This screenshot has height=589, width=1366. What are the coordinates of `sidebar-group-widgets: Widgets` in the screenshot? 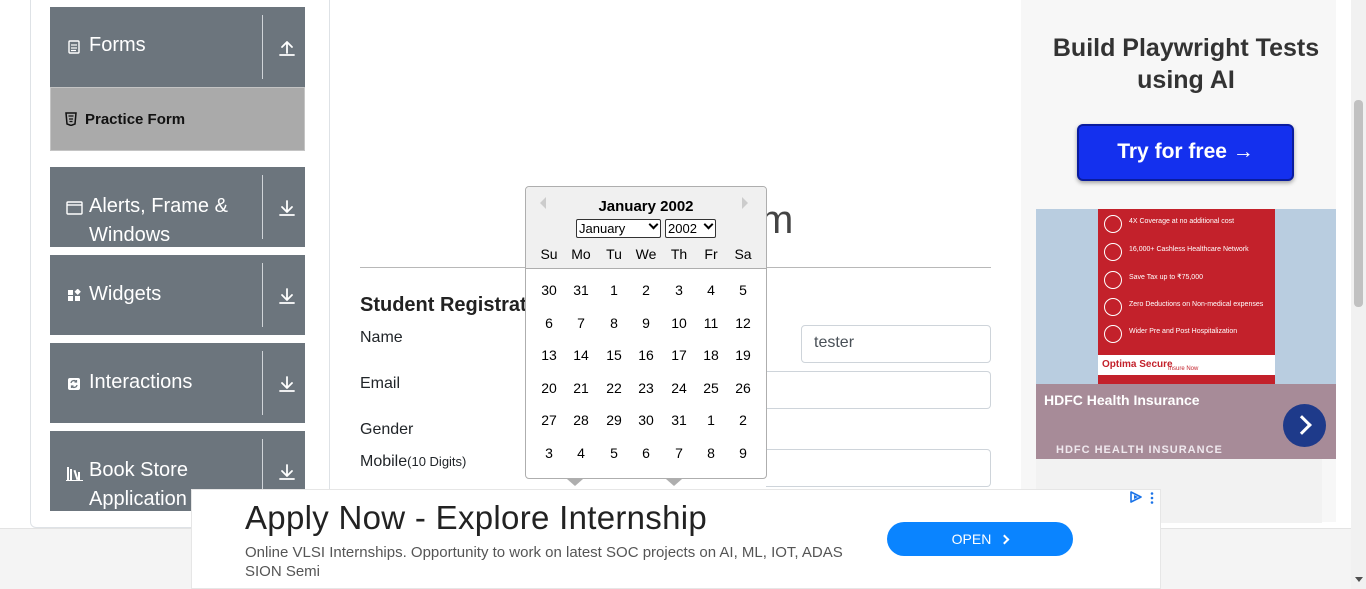 It's located at (177, 295).